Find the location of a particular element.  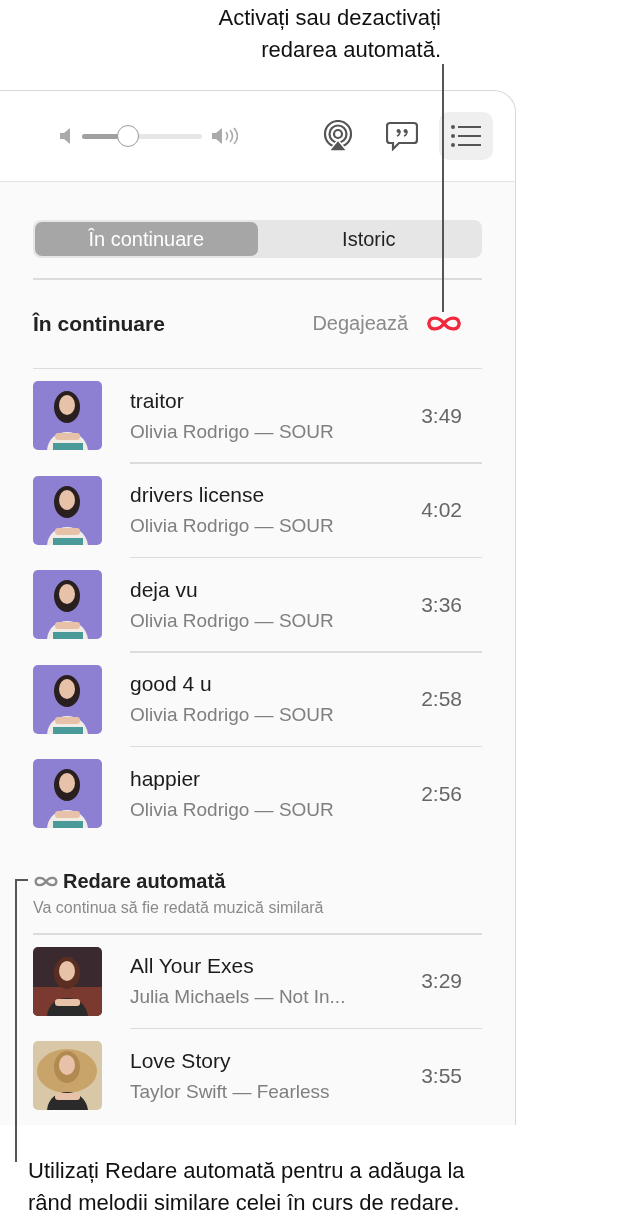

speaker-low-icon is located at coordinates (66, 136).